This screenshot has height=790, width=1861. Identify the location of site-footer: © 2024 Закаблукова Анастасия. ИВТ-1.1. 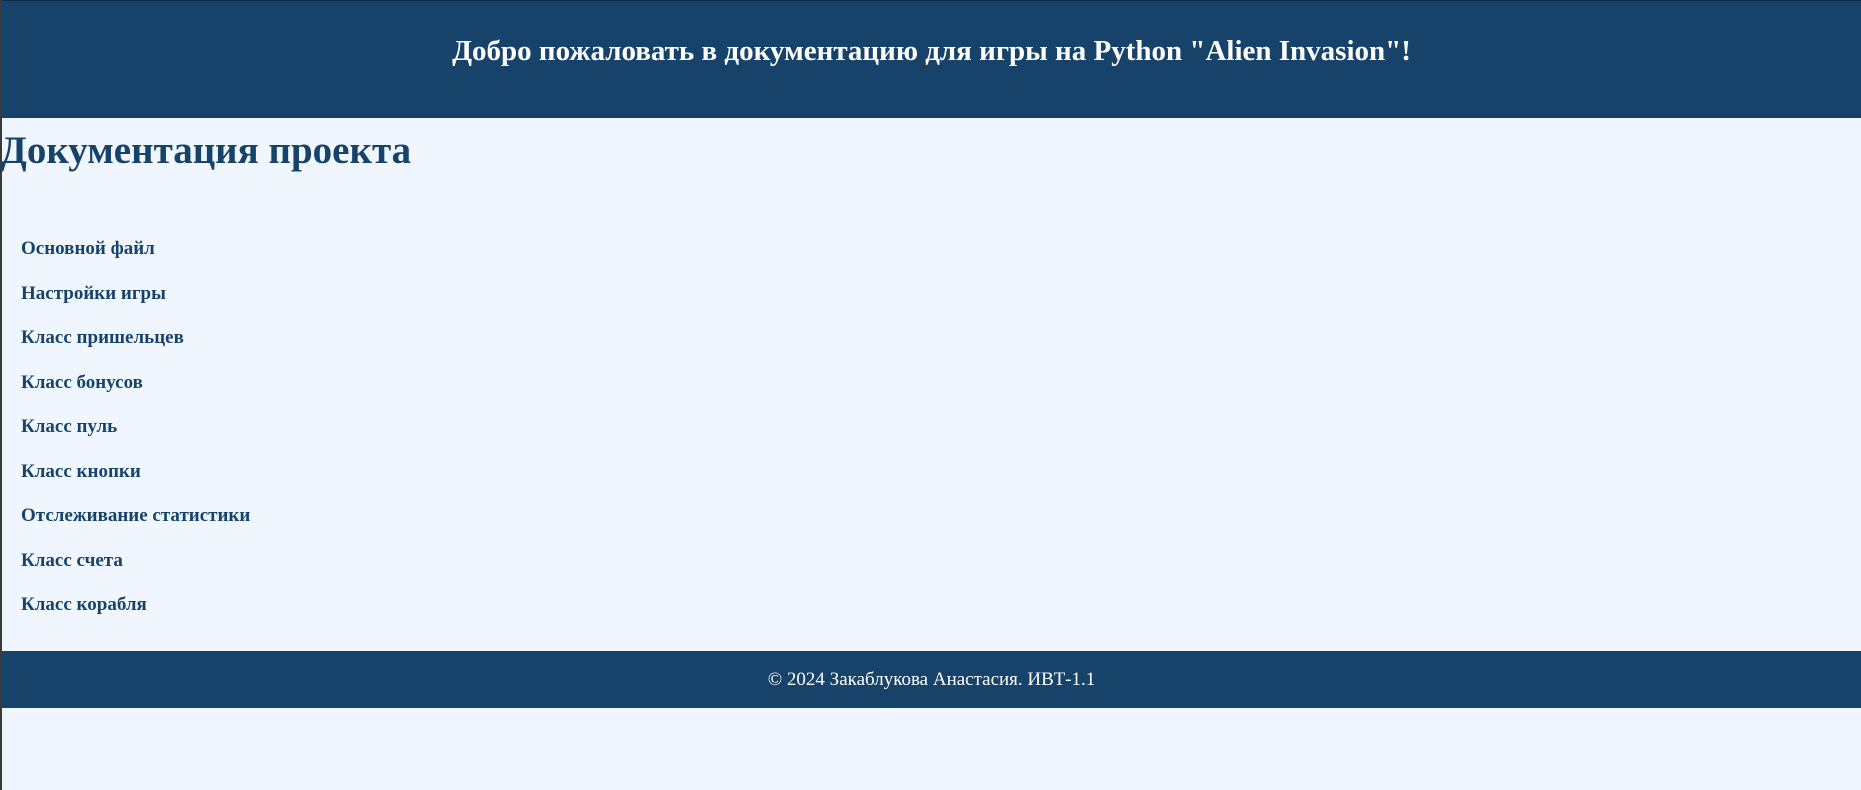
(931, 679).